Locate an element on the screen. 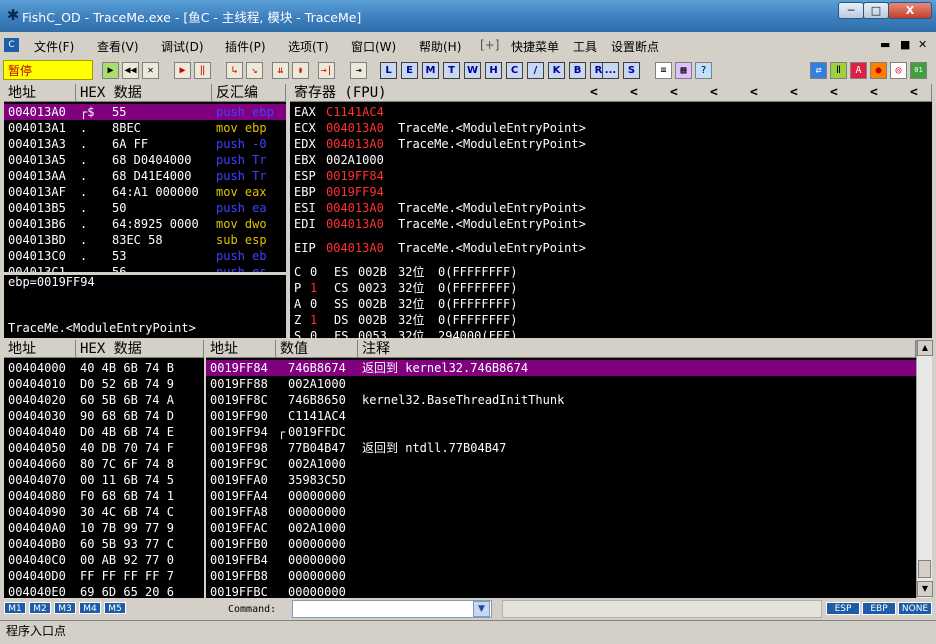 This screenshot has height=644, width=936. dump-row: 00404080 F0 68 6B 74 1 is located at coordinates (104, 496).